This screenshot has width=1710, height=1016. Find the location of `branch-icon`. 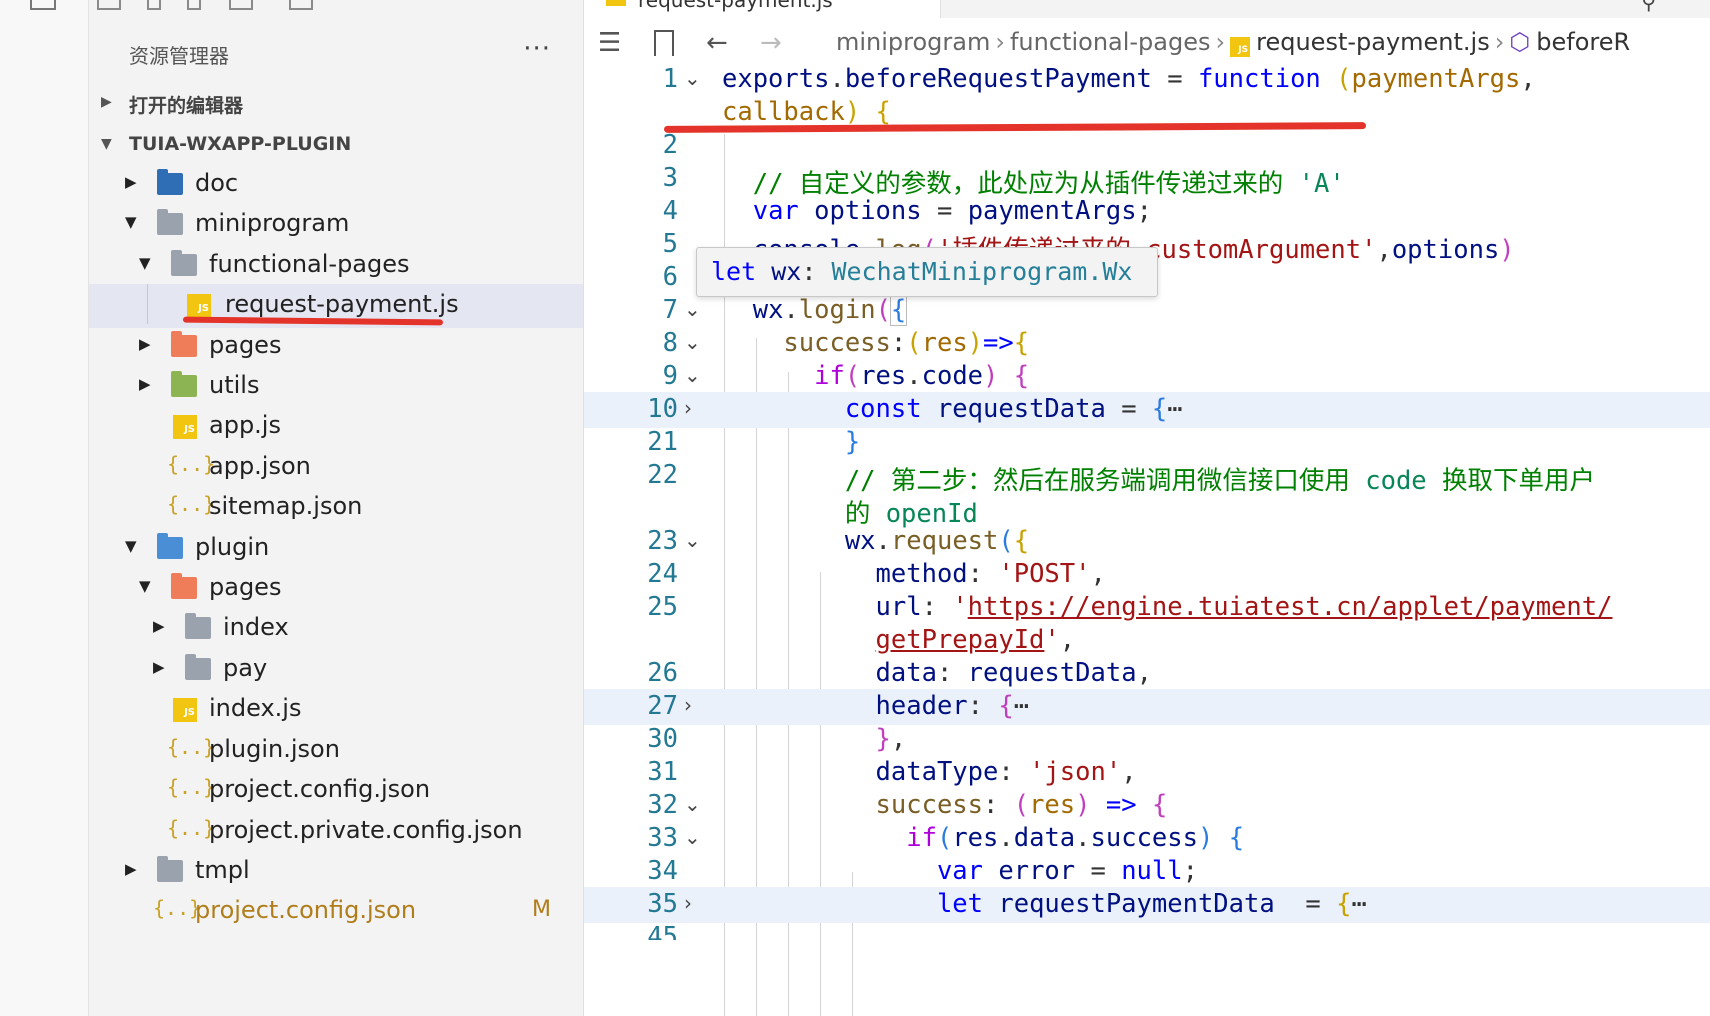

branch-icon is located at coordinates (194, 5).